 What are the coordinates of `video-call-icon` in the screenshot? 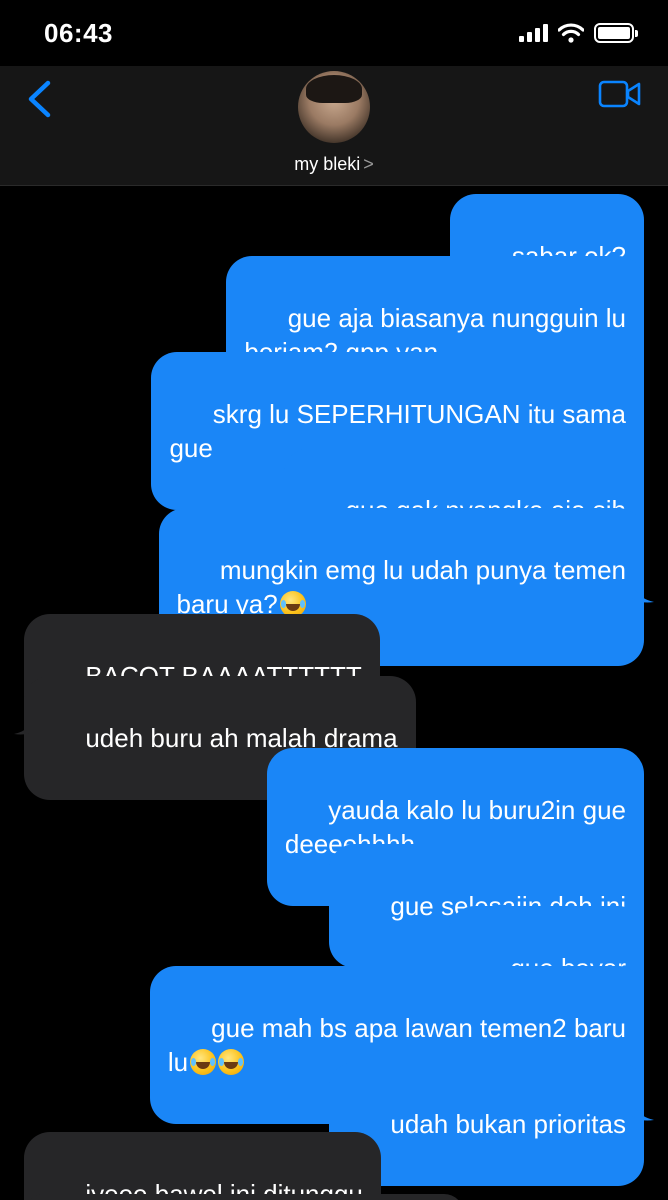 It's located at (620, 94).